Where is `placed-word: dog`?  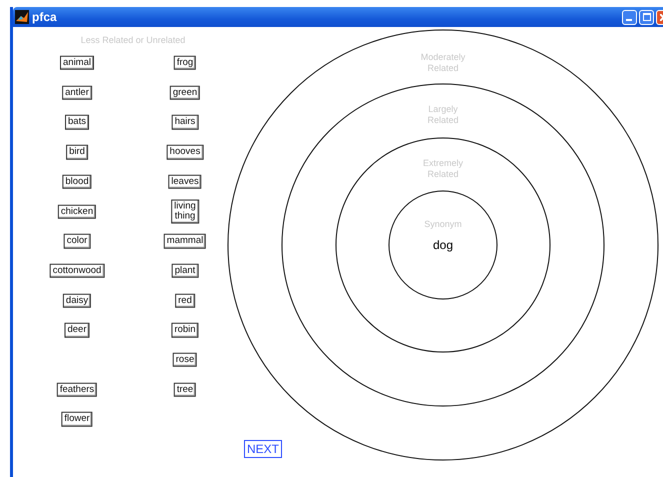
placed-word: dog is located at coordinates (443, 245).